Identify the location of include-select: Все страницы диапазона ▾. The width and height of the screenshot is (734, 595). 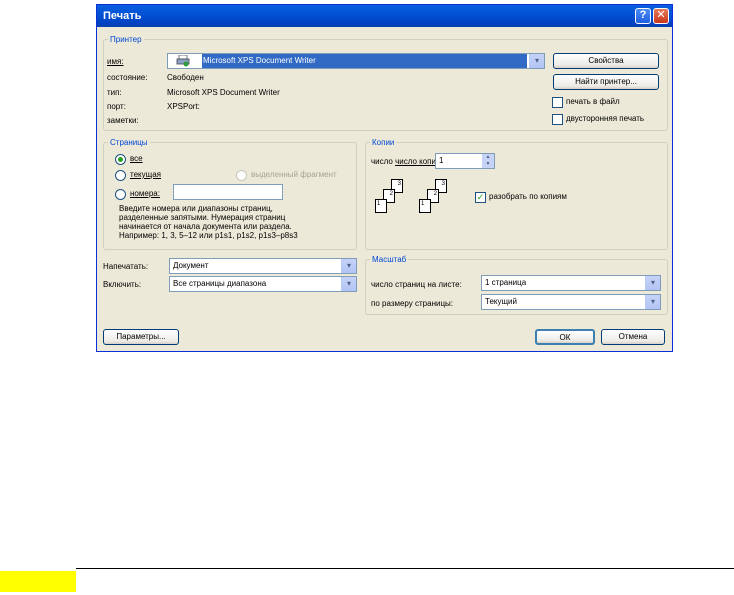
(263, 284).